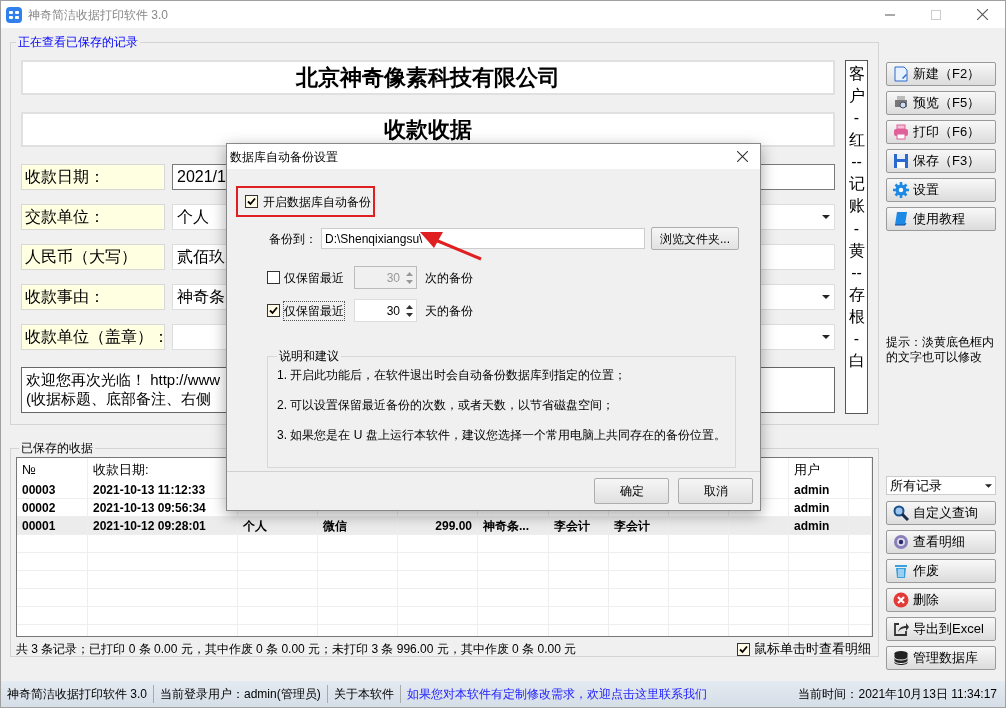  Describe the element at coordinates (358, 525) in the screenshot. I see `table-cell: 微信` at that location.